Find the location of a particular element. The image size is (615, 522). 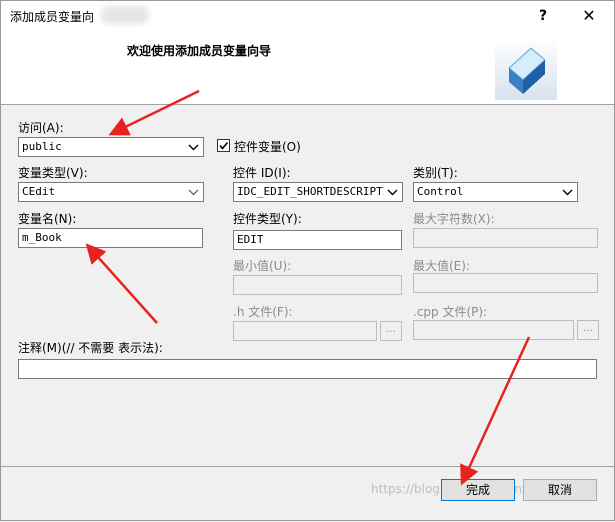

variable-type-label: 变量类型(V): is located at coordinates (53, 173).